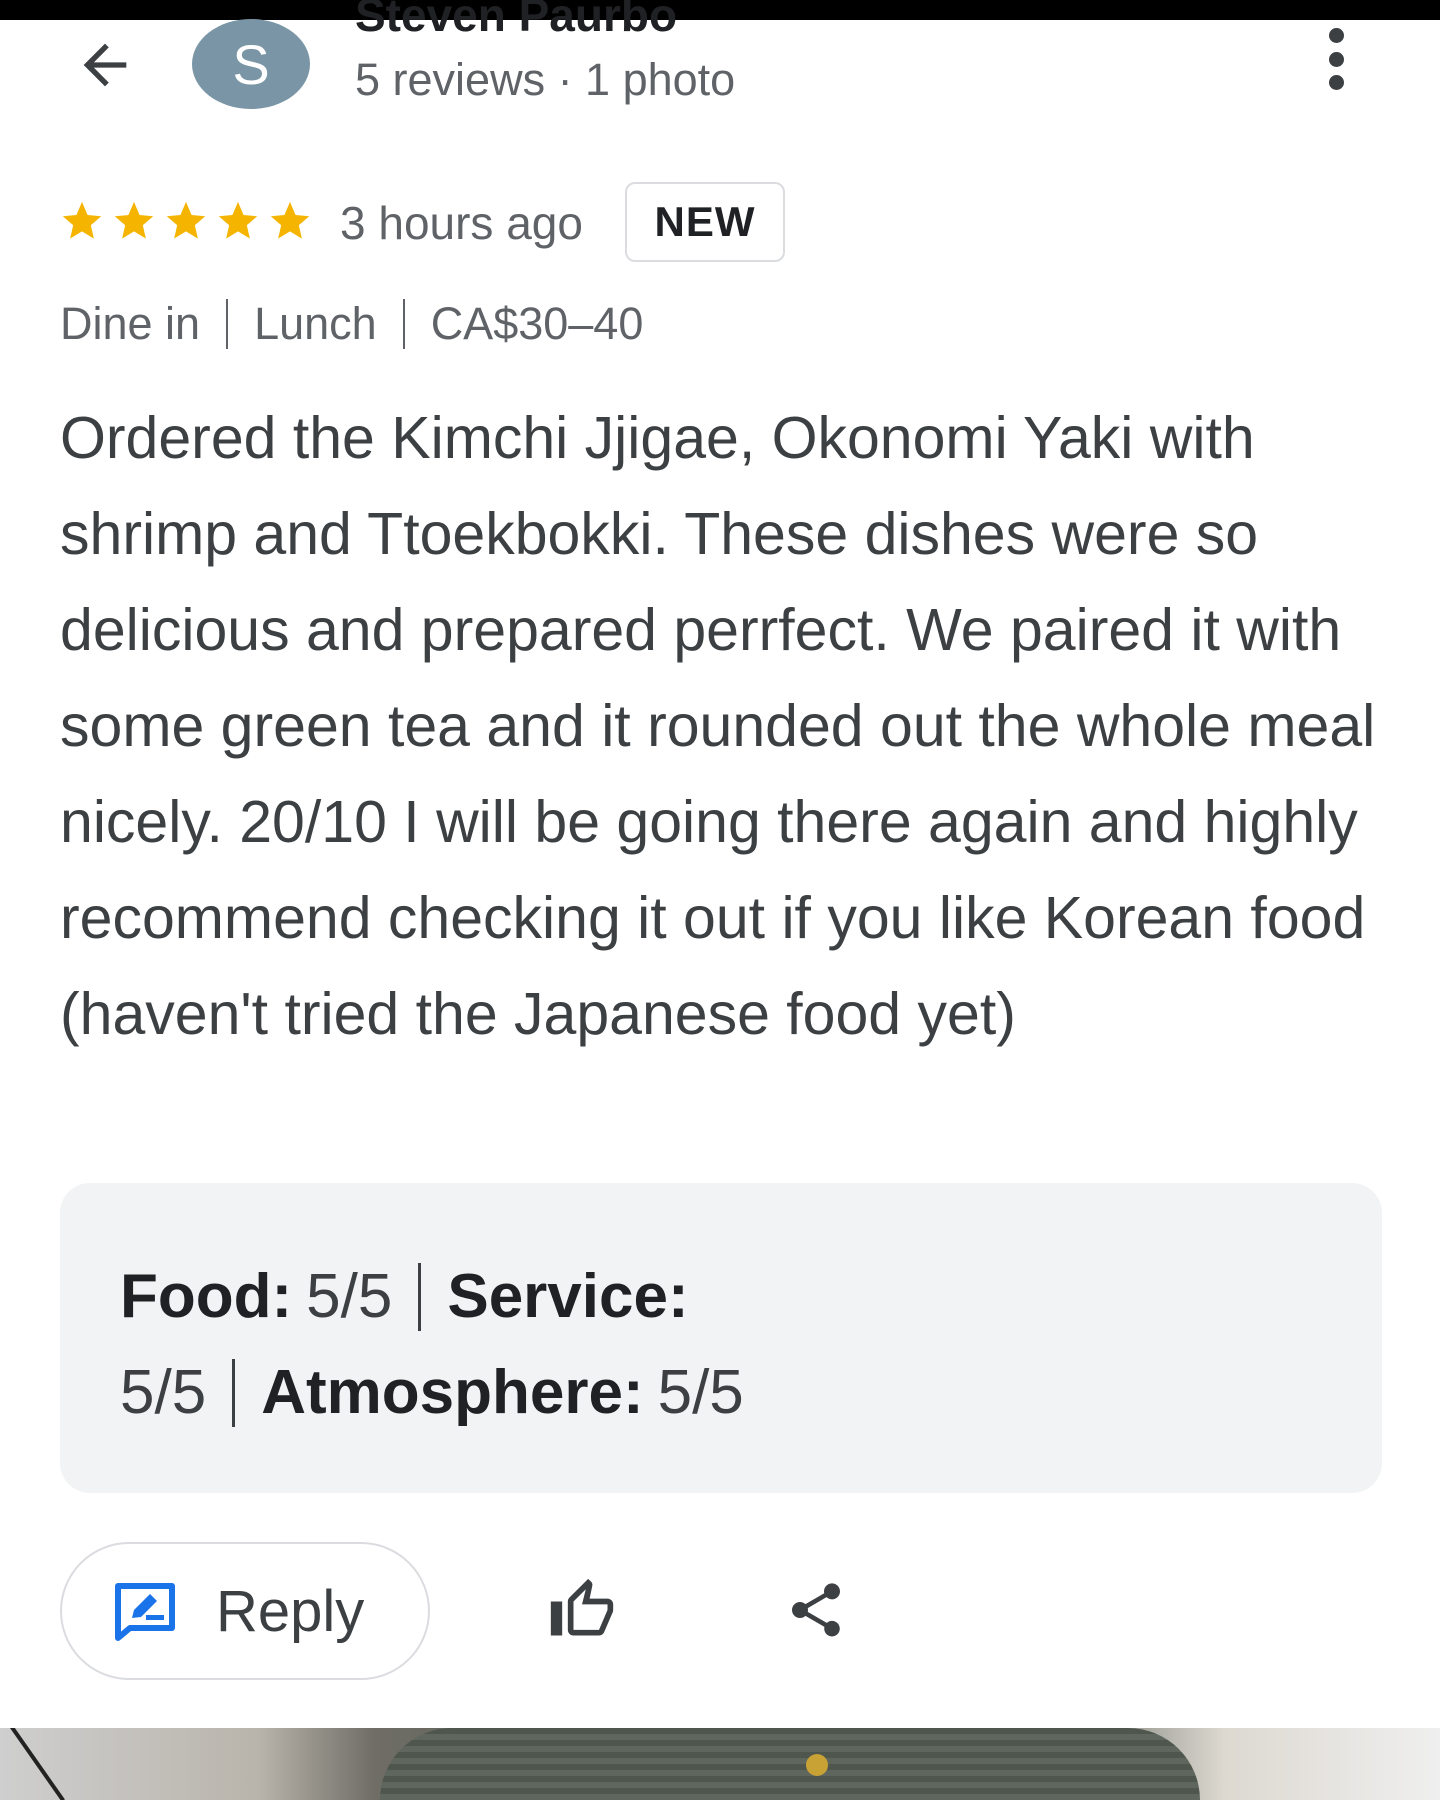  I want to click on avatar: S, so click(251, 64).